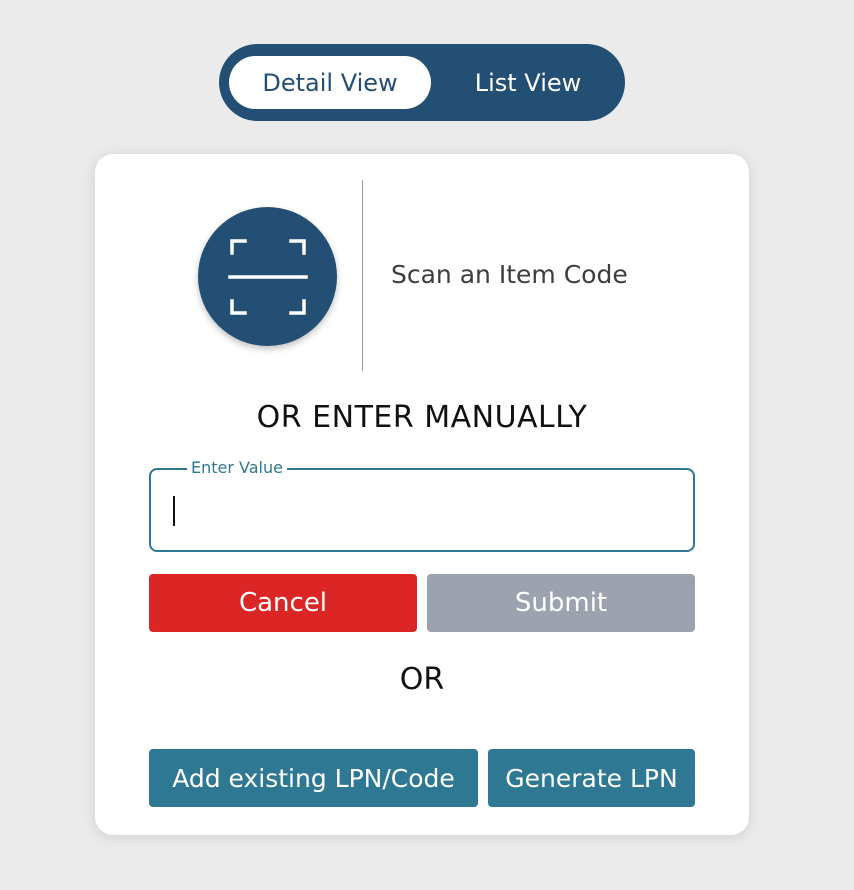  What do you see at coordinates (283, 603) in the screenshot?
I see `cancel-button: Cancel` at bounding box center [283, 603].